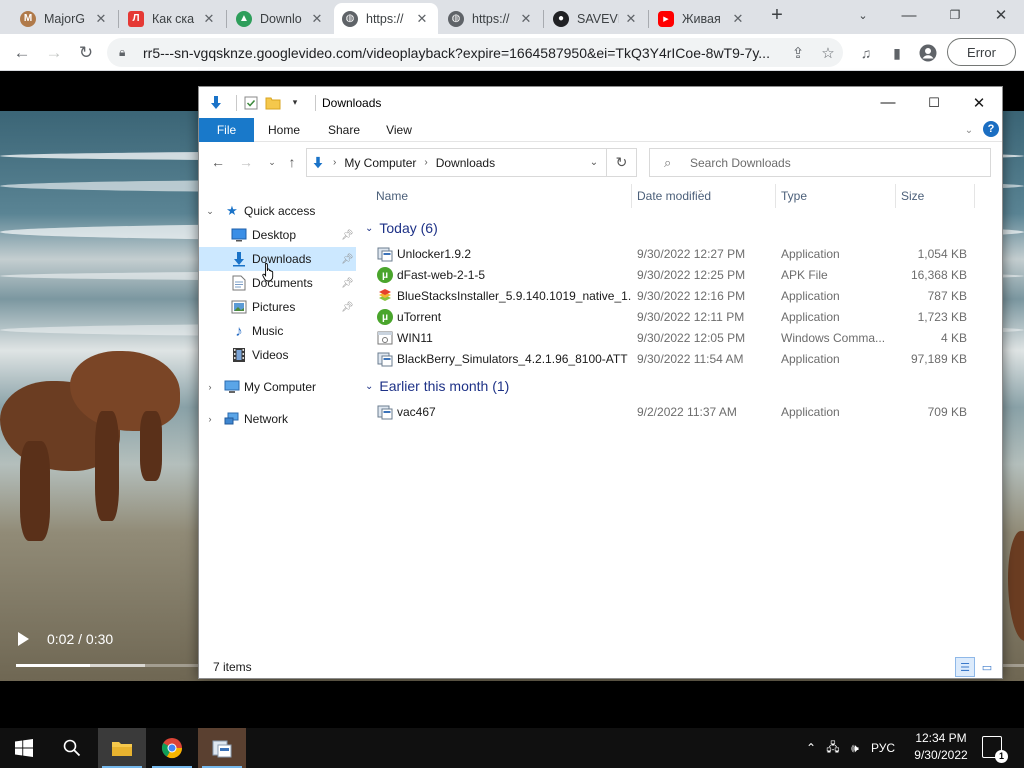 This screenshot has width=1024, height=768. Describe the element at coordinates (794, 196) in the screenshot. I see `column-header-type: Type` at that location.